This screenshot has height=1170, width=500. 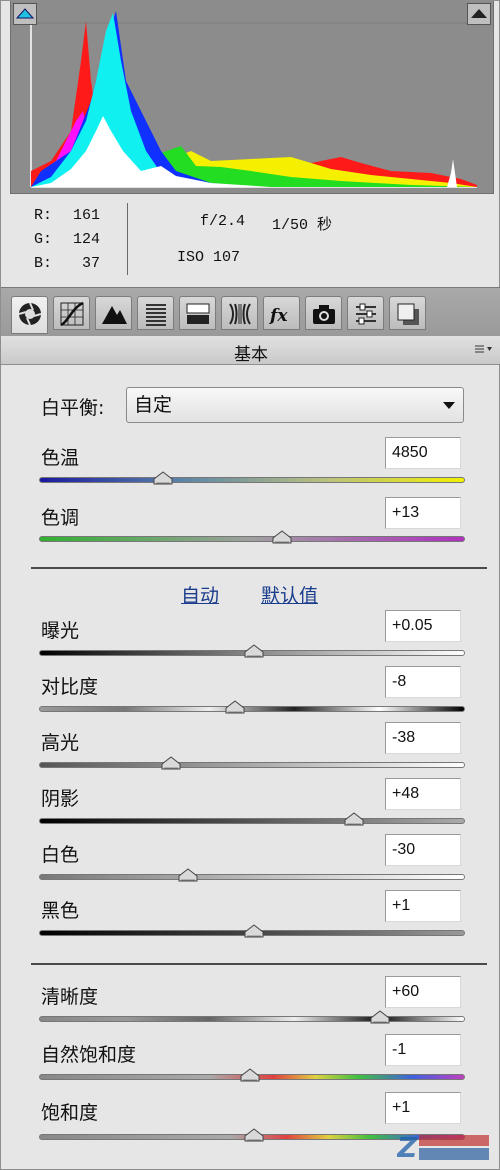 I want to click on white-balance-value: 自定, so click(x=153, y=405).